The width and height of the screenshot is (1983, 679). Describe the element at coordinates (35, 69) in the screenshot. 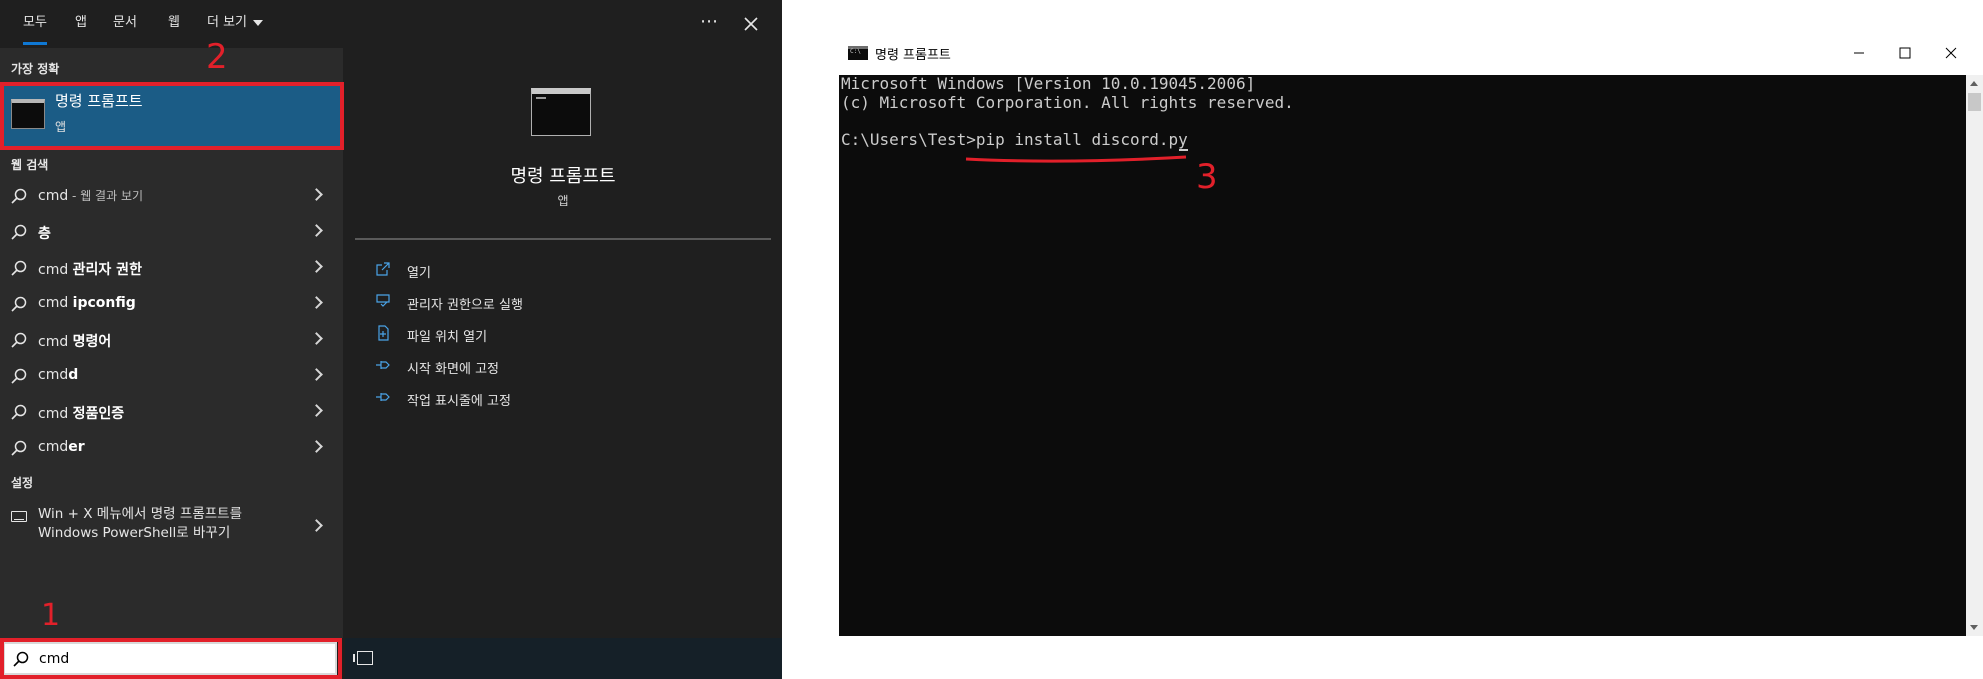

I see `best-match-heading: 가장 정확` at that location.